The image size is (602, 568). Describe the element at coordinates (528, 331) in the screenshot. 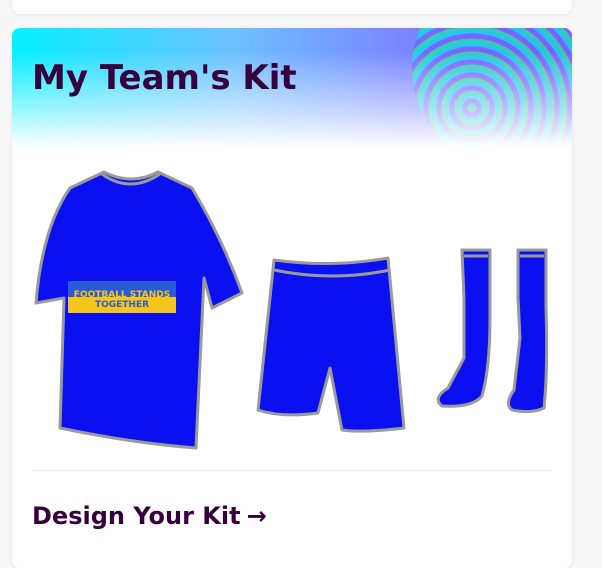

I see `kit-sock-right` at that location.